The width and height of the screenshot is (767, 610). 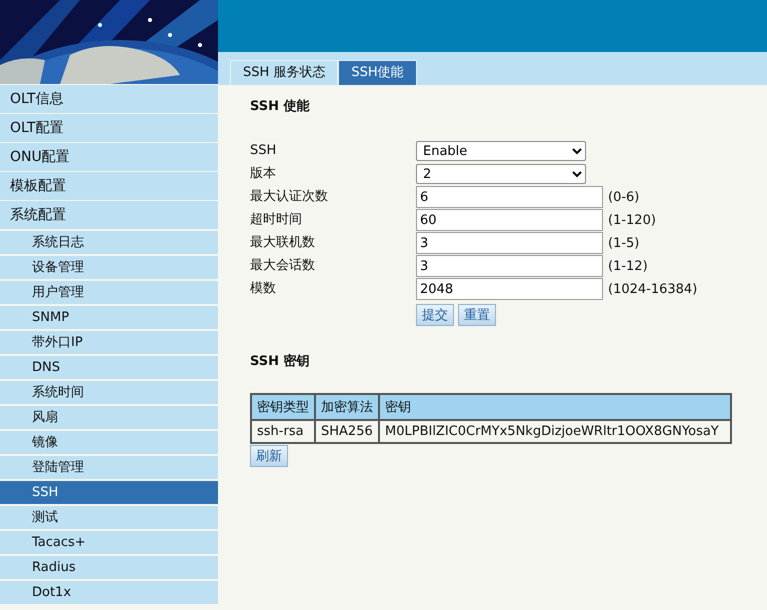 I want to click on dropdown: Enable, so click(x=501, y=151).